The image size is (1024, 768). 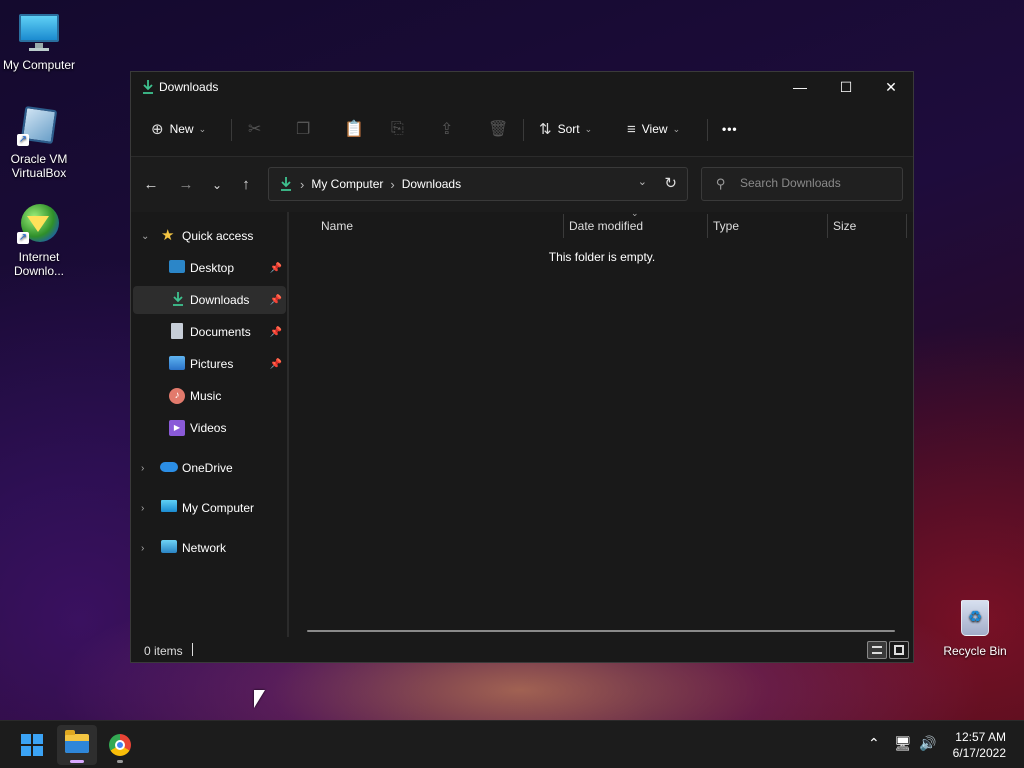 What do you see at coordinates (218, 236) in the screenshot?
I see `nav-label: Quick access` at bounding box center [218, 236].